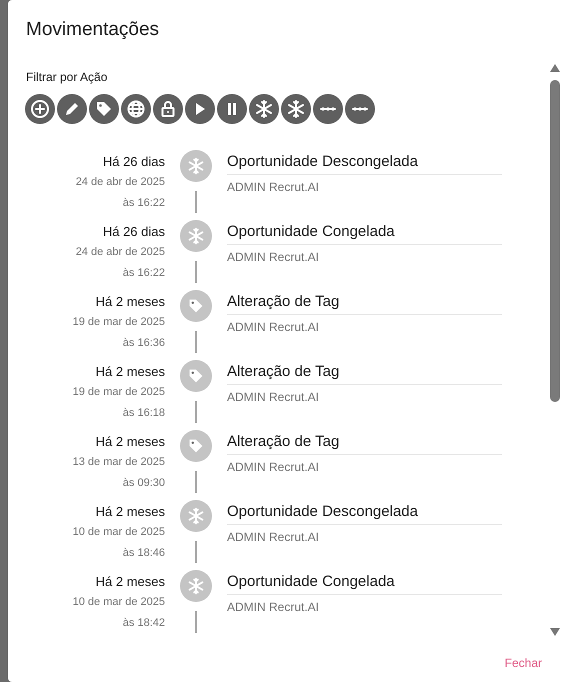  What do you see at coordinates (118, 462) in the screenshot?
I see `event-date: 13 de mar de 2025` at bounding box center [118, 462].